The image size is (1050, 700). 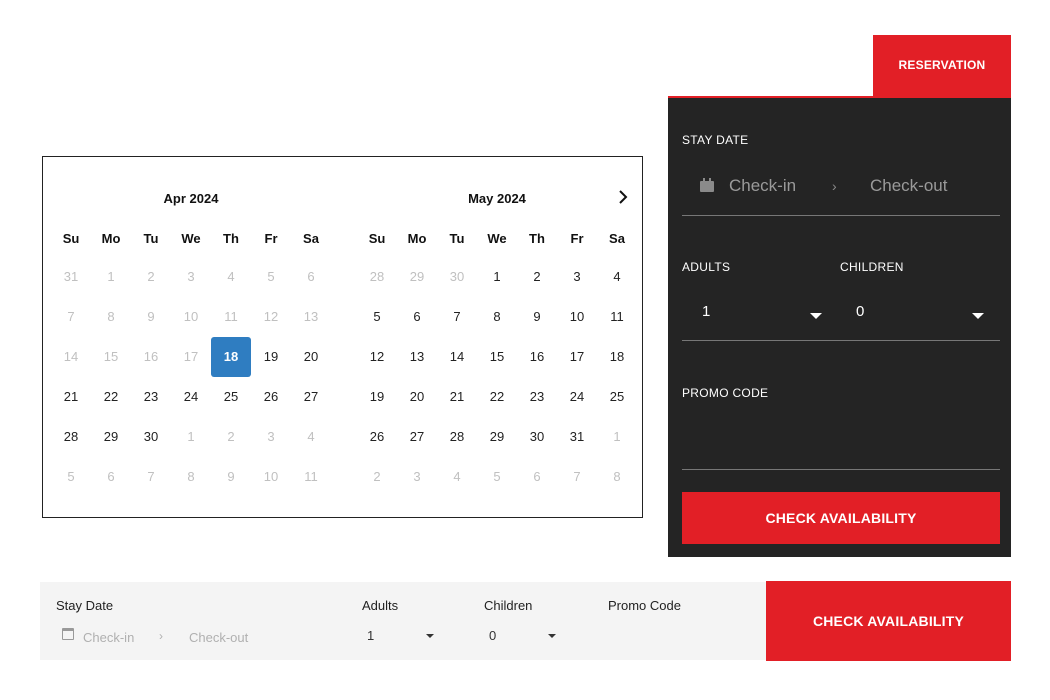 I want to click on day-cell-outside-month: 29, so click(x=417, y=277).